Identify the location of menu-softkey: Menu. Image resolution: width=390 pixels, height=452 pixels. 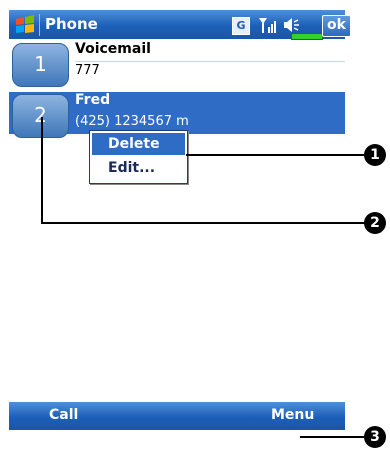
(292, 415).